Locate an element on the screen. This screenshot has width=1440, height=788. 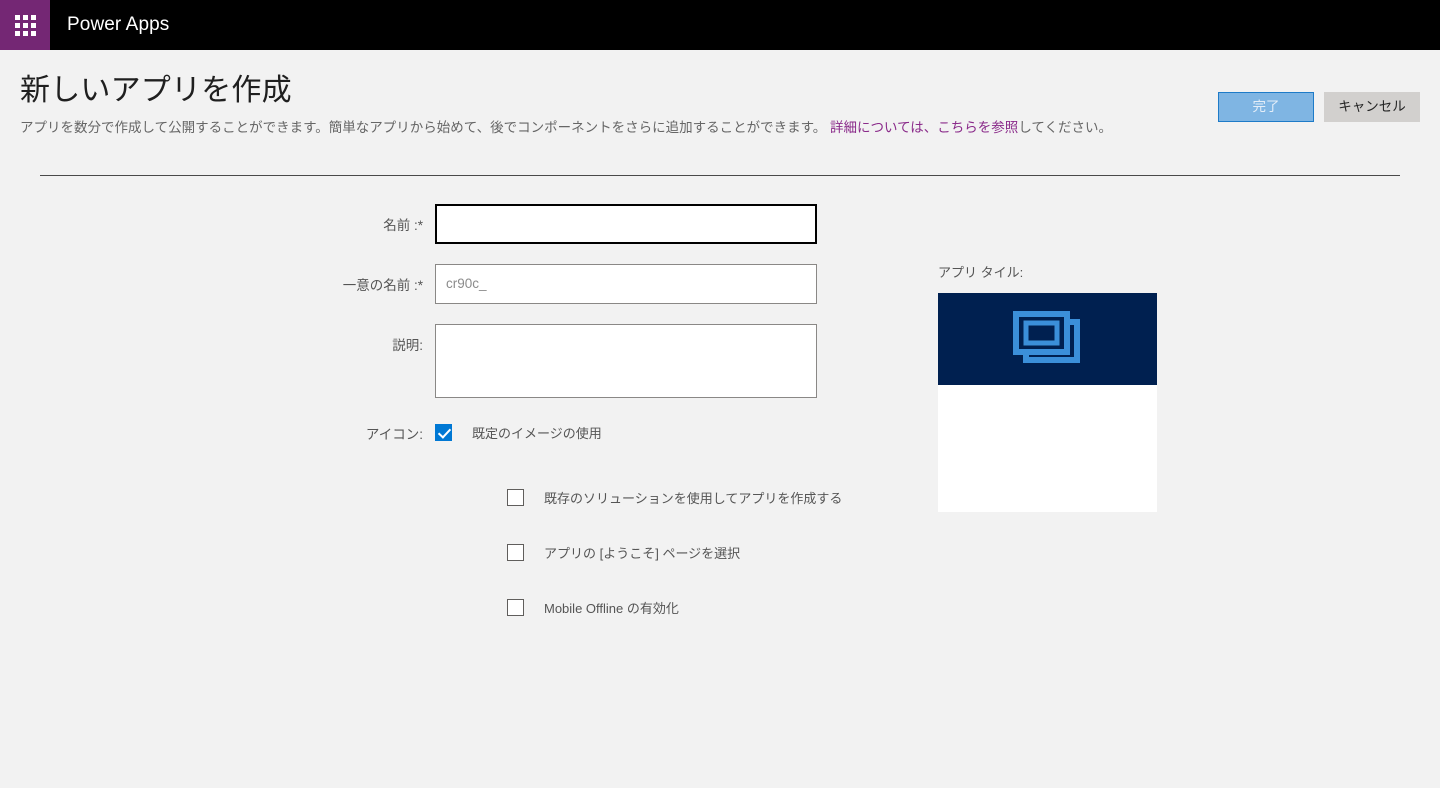
app-tile-preview-panel: アプリ タイル: is located at coordinates (1047, 387).